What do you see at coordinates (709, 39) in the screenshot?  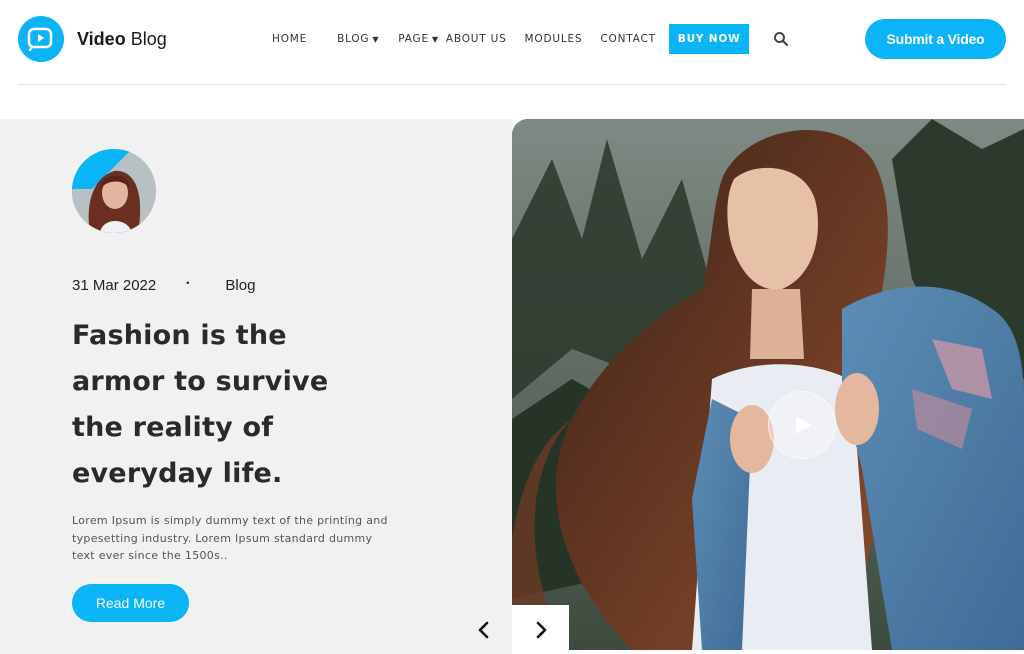 I see `buy-now-button: BUY NOW` at bounding box center [709, 39].